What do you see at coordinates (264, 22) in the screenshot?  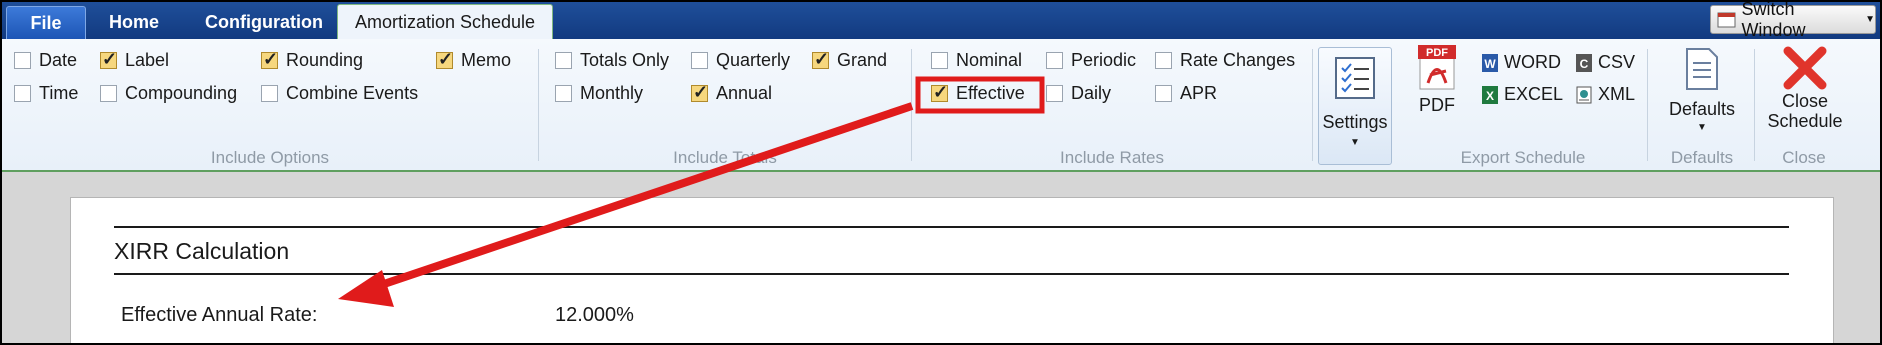 I see `tab-configuration: Configuration` at bounding box center [264, 22].